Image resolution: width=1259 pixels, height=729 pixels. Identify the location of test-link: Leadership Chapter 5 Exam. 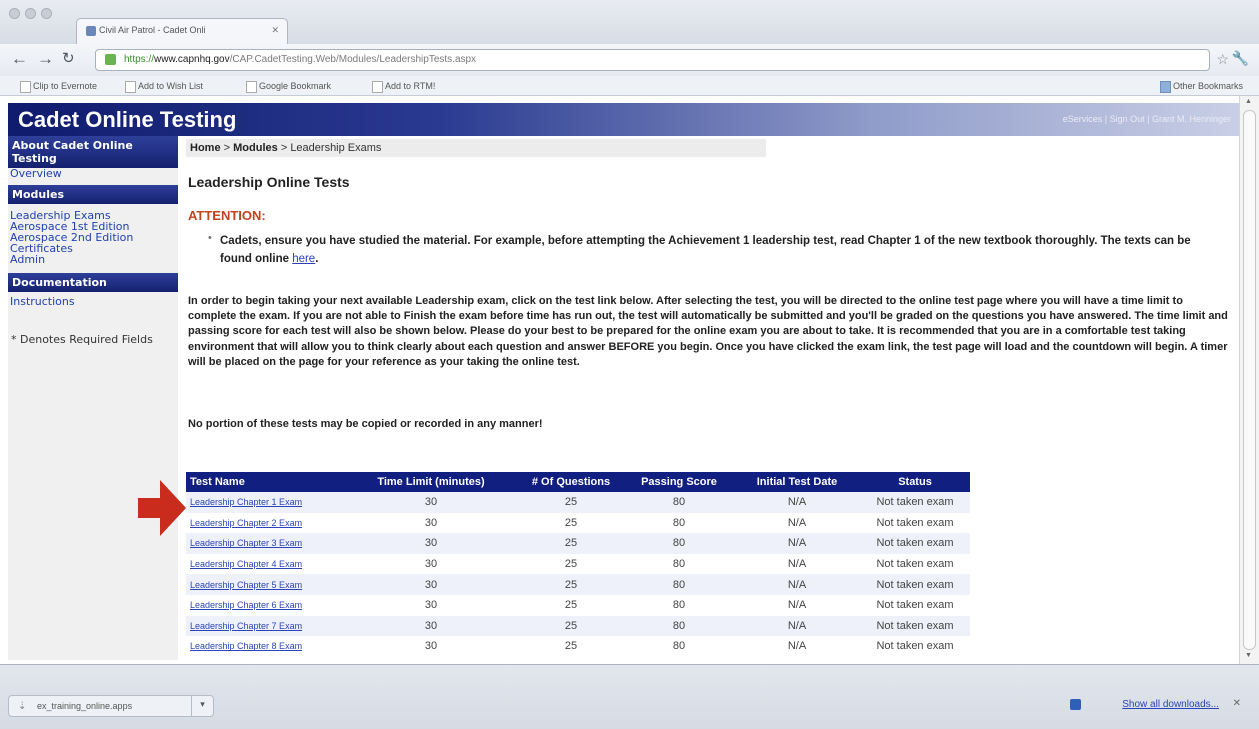
(246, 585).